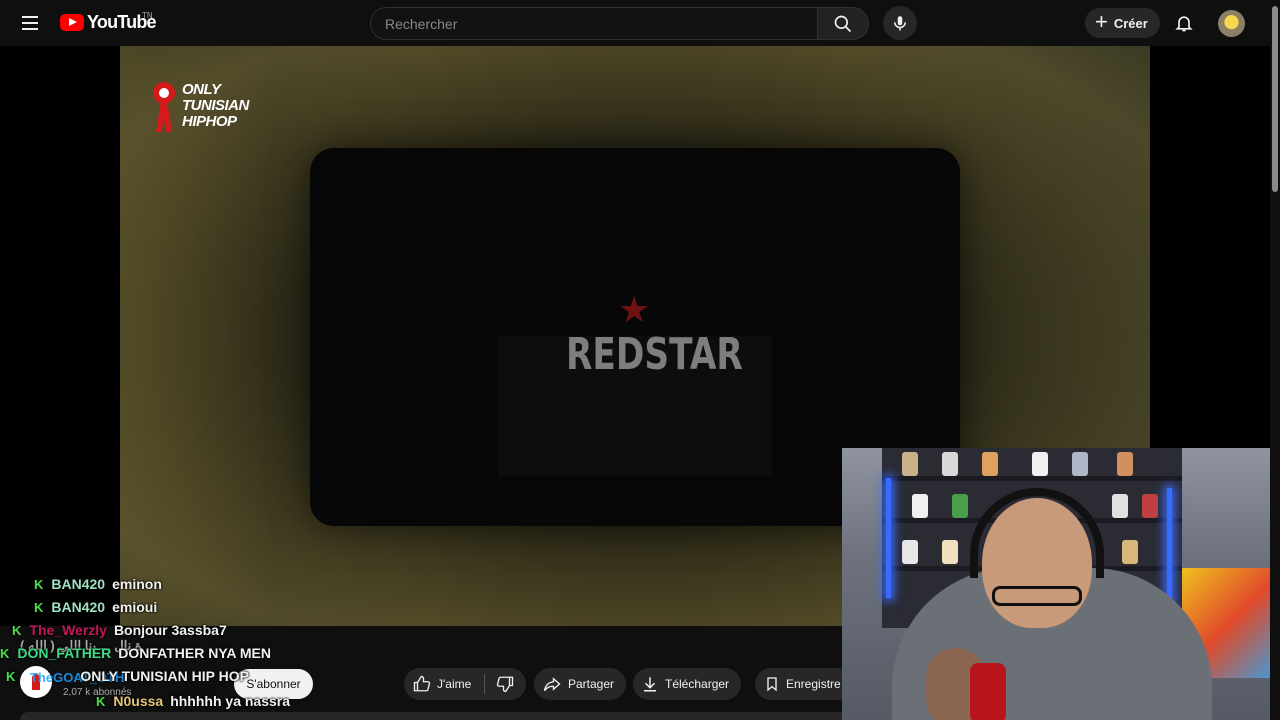  Describe the element at coordinates (813, 684) in the screenshot. I see `save-label: Enregistre` at that location.